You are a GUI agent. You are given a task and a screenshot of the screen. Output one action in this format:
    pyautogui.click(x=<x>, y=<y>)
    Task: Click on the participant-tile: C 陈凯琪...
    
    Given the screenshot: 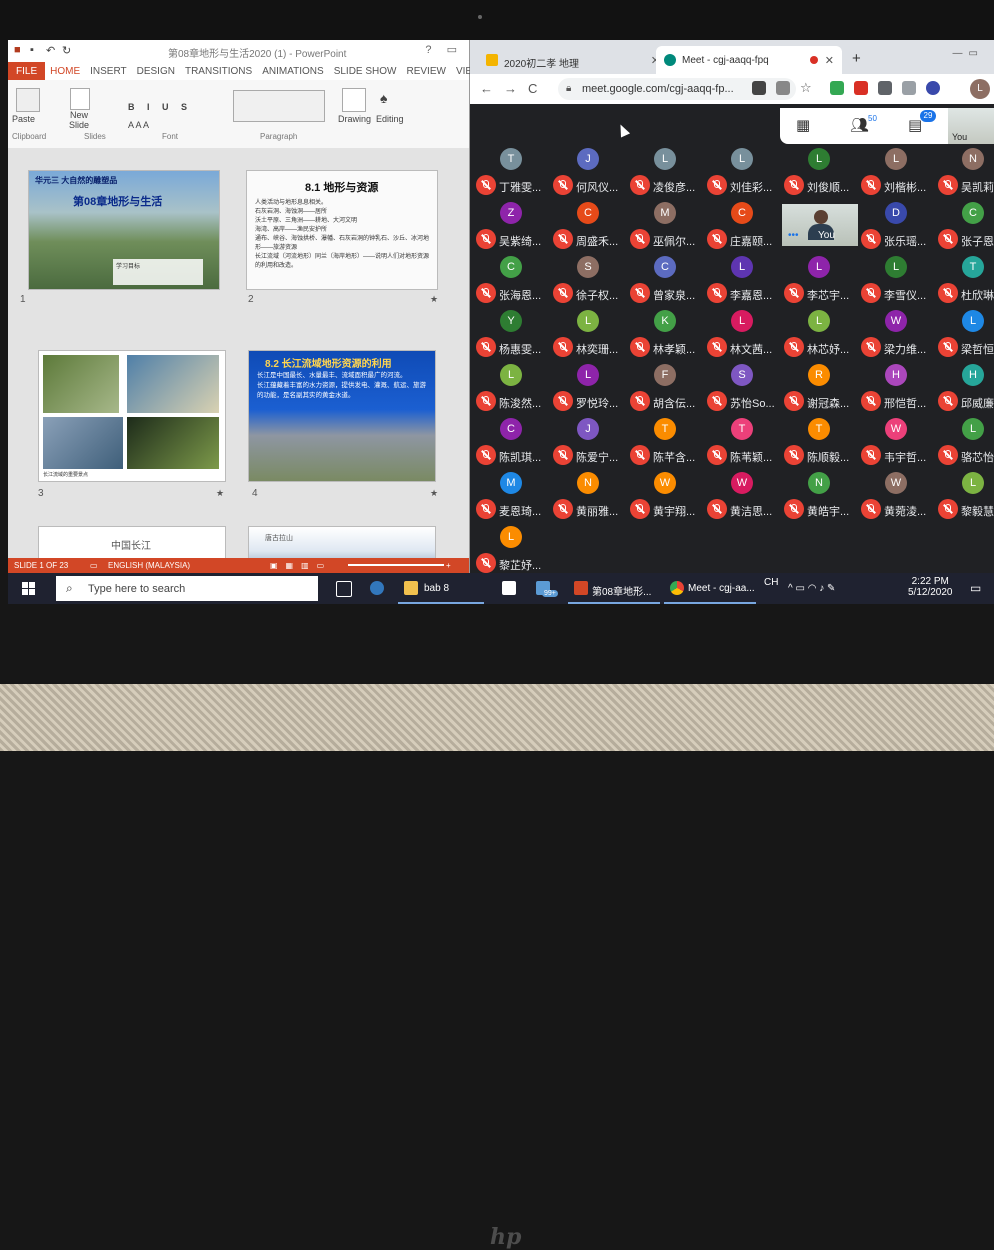 What is the action you would take?
    pyautogui.click(x=512, y=444)
    